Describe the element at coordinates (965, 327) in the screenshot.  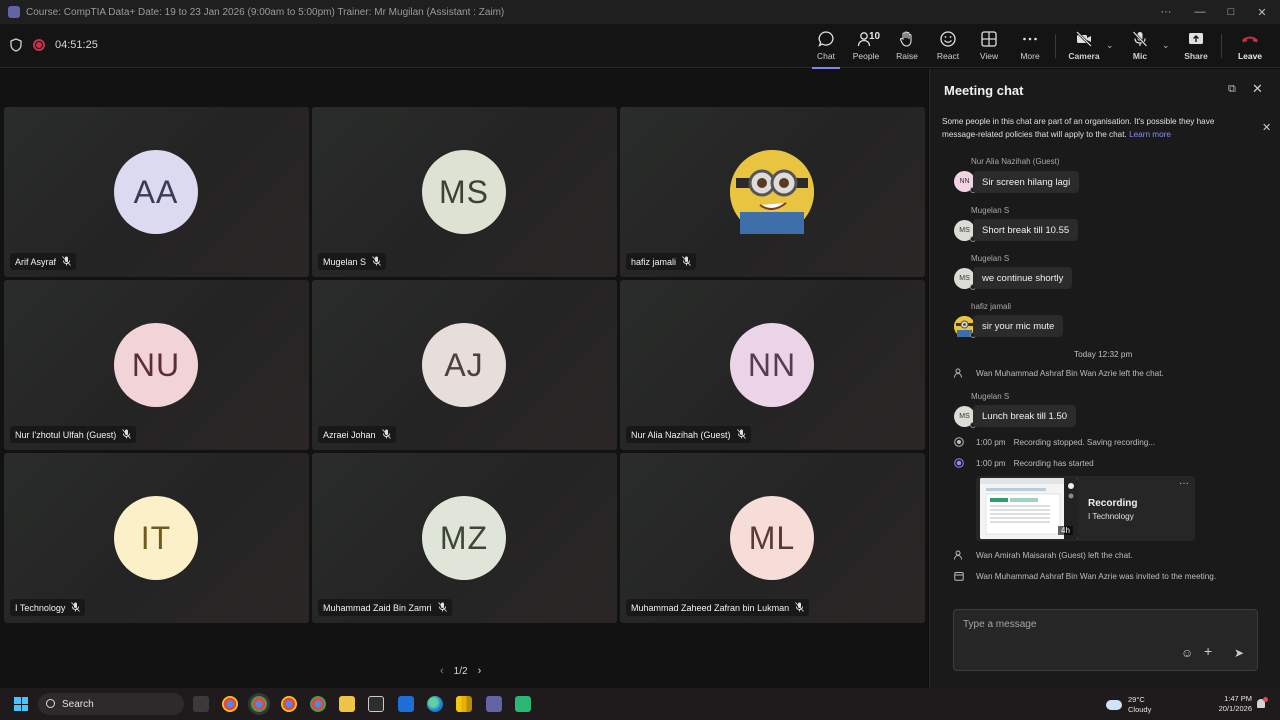
I see `avatar` at that location.